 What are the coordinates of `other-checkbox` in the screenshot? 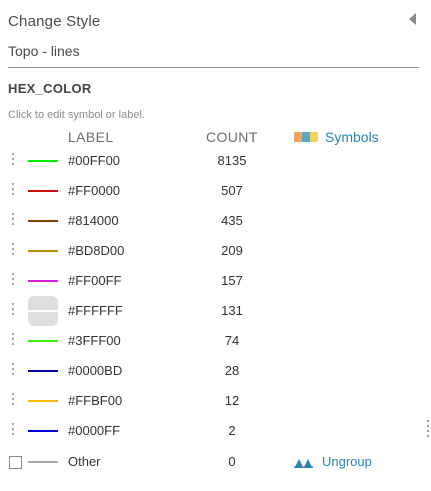 It's located at (15, 462).